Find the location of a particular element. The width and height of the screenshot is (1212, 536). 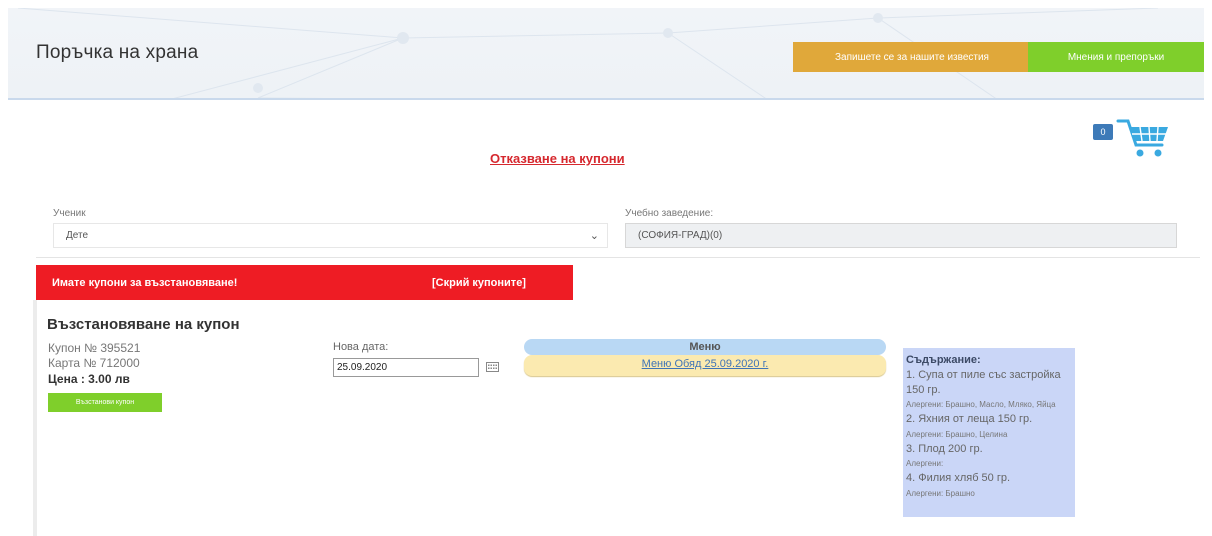

dish-item: 4. Филия хляб 50 гр. is located at coordinates (958, 478).